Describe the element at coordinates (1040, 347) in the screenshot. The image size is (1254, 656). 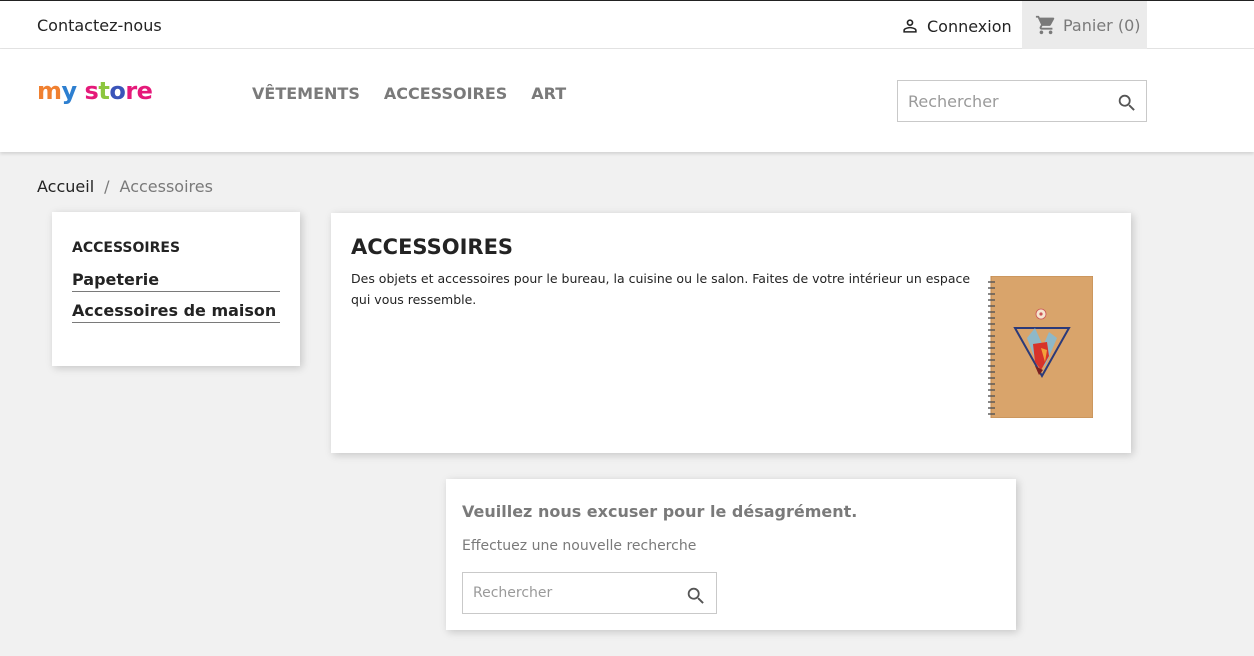
I see `category-image` at that location.